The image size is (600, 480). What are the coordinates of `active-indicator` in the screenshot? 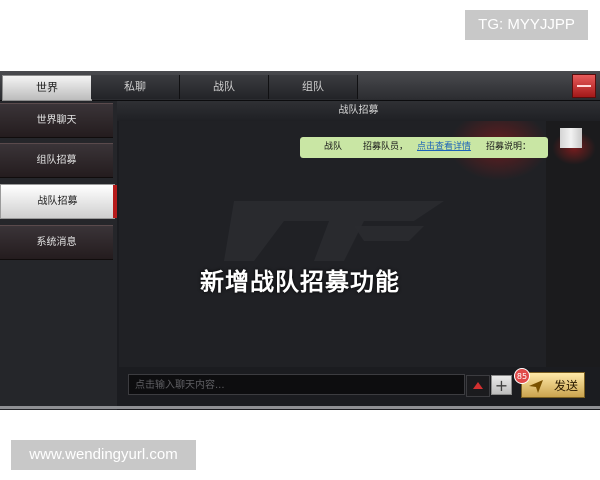 It's located at (115, 201).